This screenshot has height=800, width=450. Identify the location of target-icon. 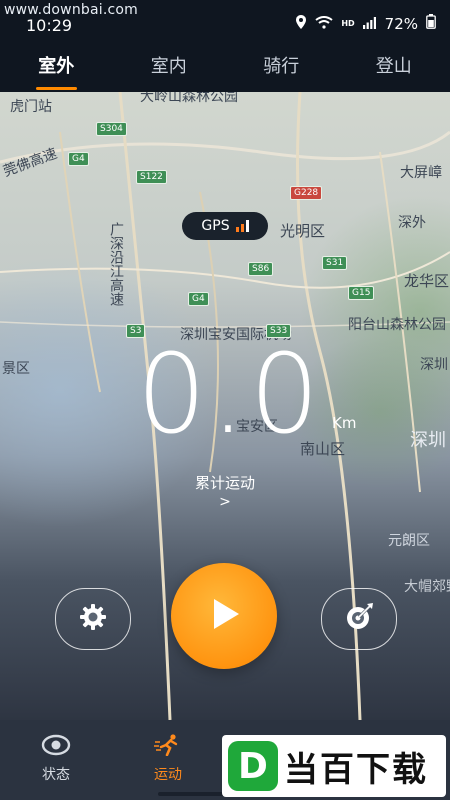
(359, 619).